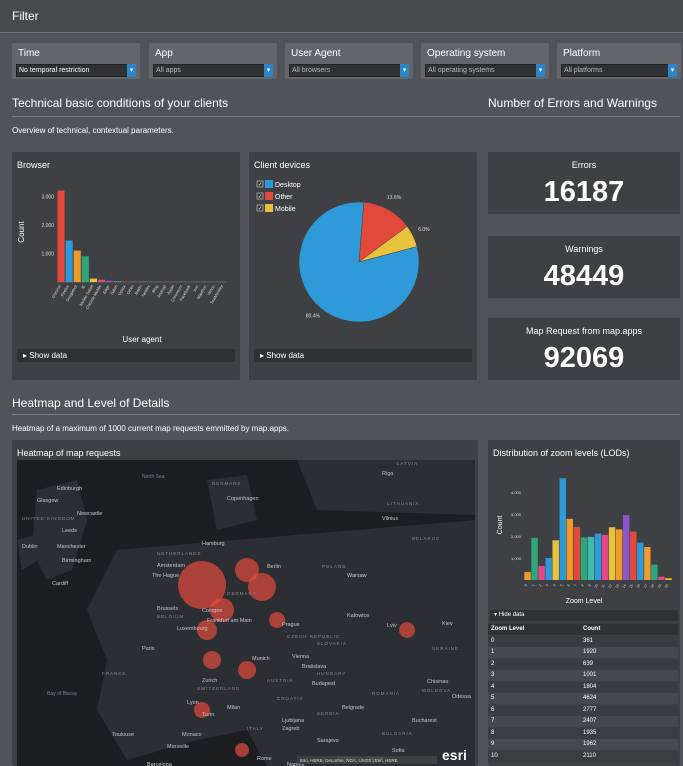 The image size is (683, 766). I want to click on city-label: Amsterdam, so click(171, 566).